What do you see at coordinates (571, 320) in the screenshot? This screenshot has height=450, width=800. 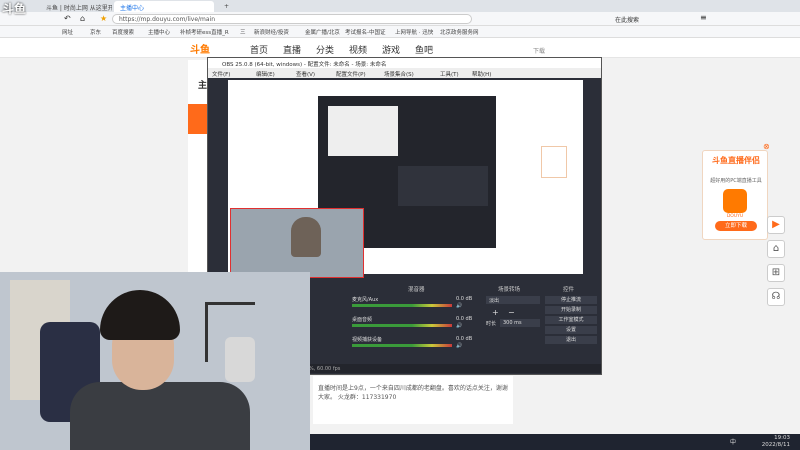 I see `studio-mode-button: 工作室模式` at bounding box center [571, 320].